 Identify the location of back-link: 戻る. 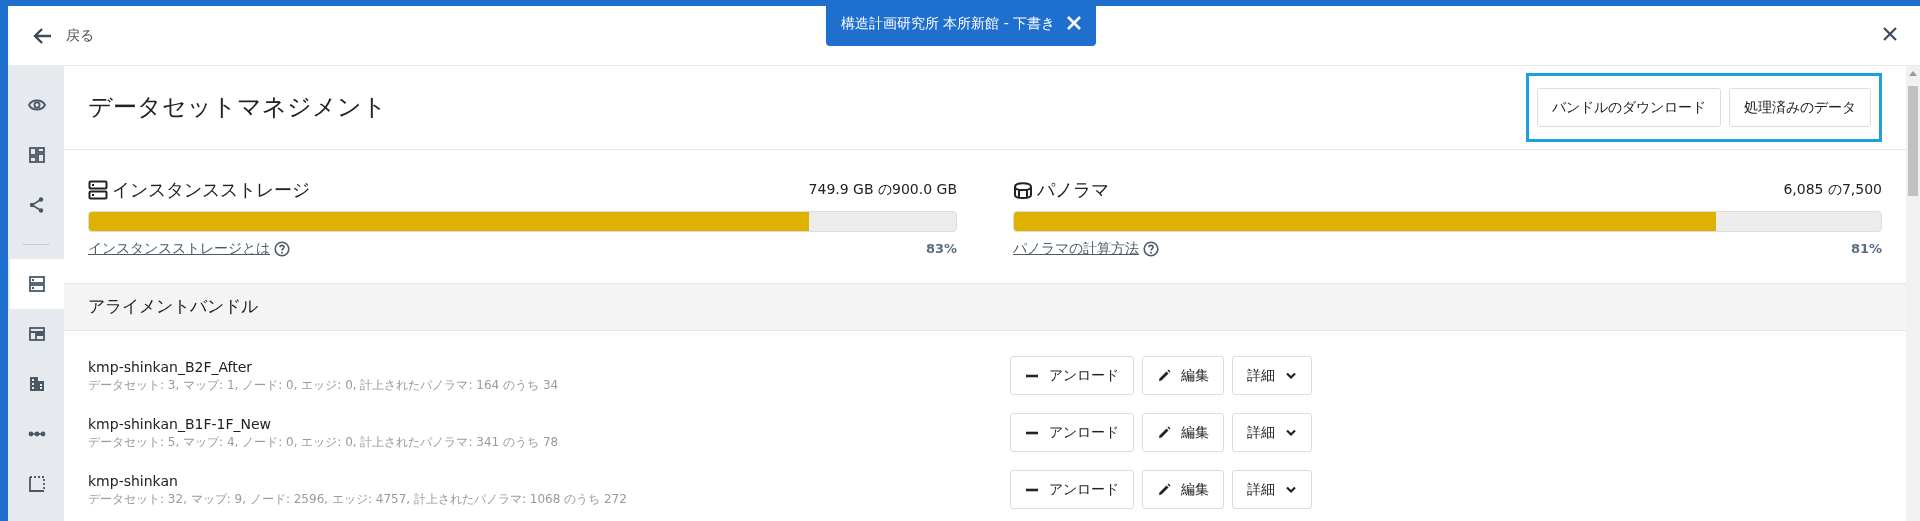
(63, 35).